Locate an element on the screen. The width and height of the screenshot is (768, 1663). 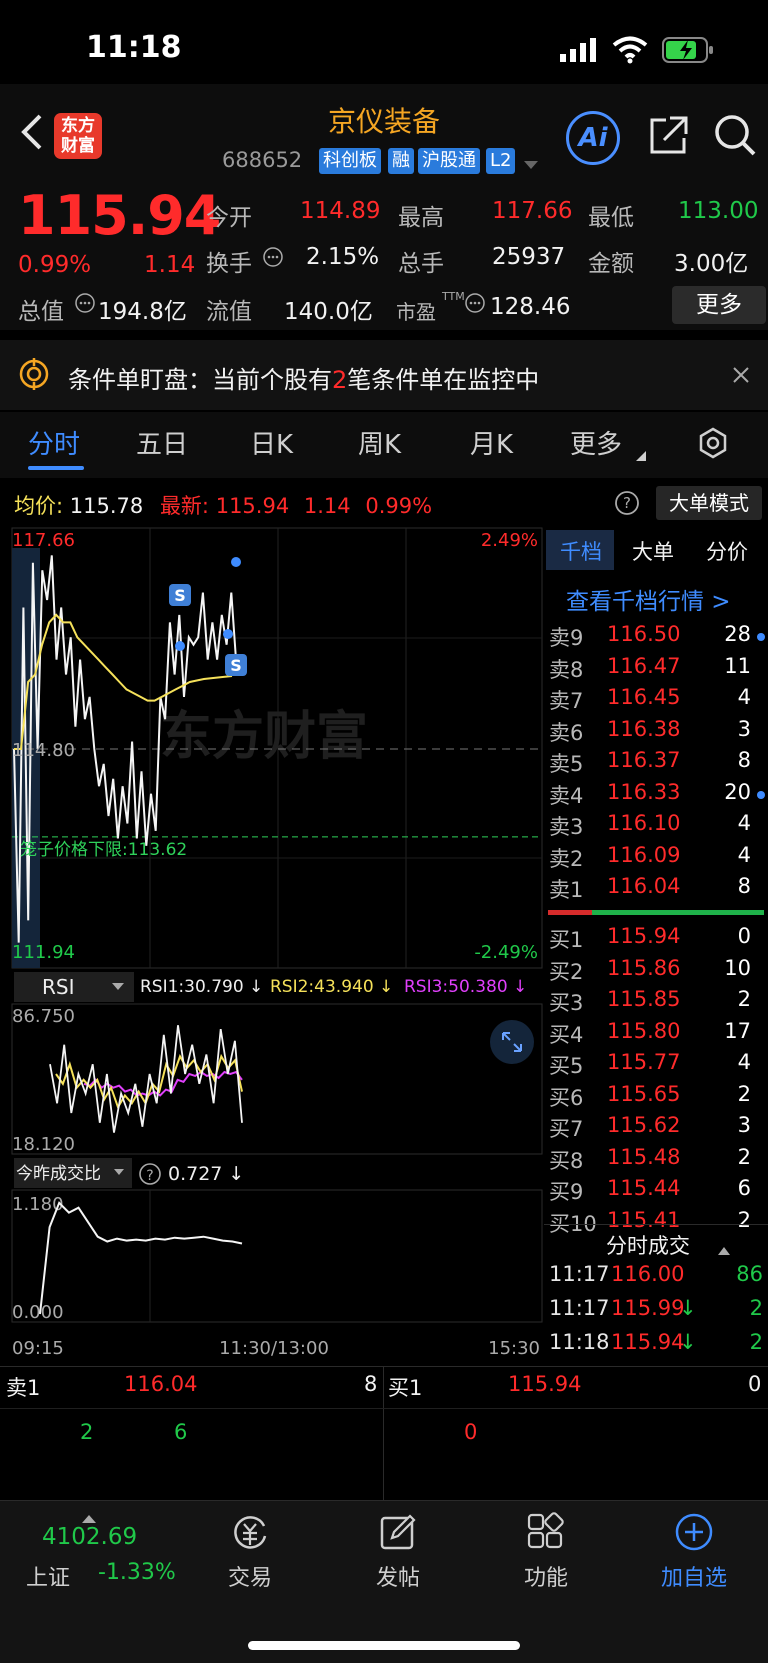
trade-tick-row: 11:17 116.00 86 is located at coordinates (657, 1278).